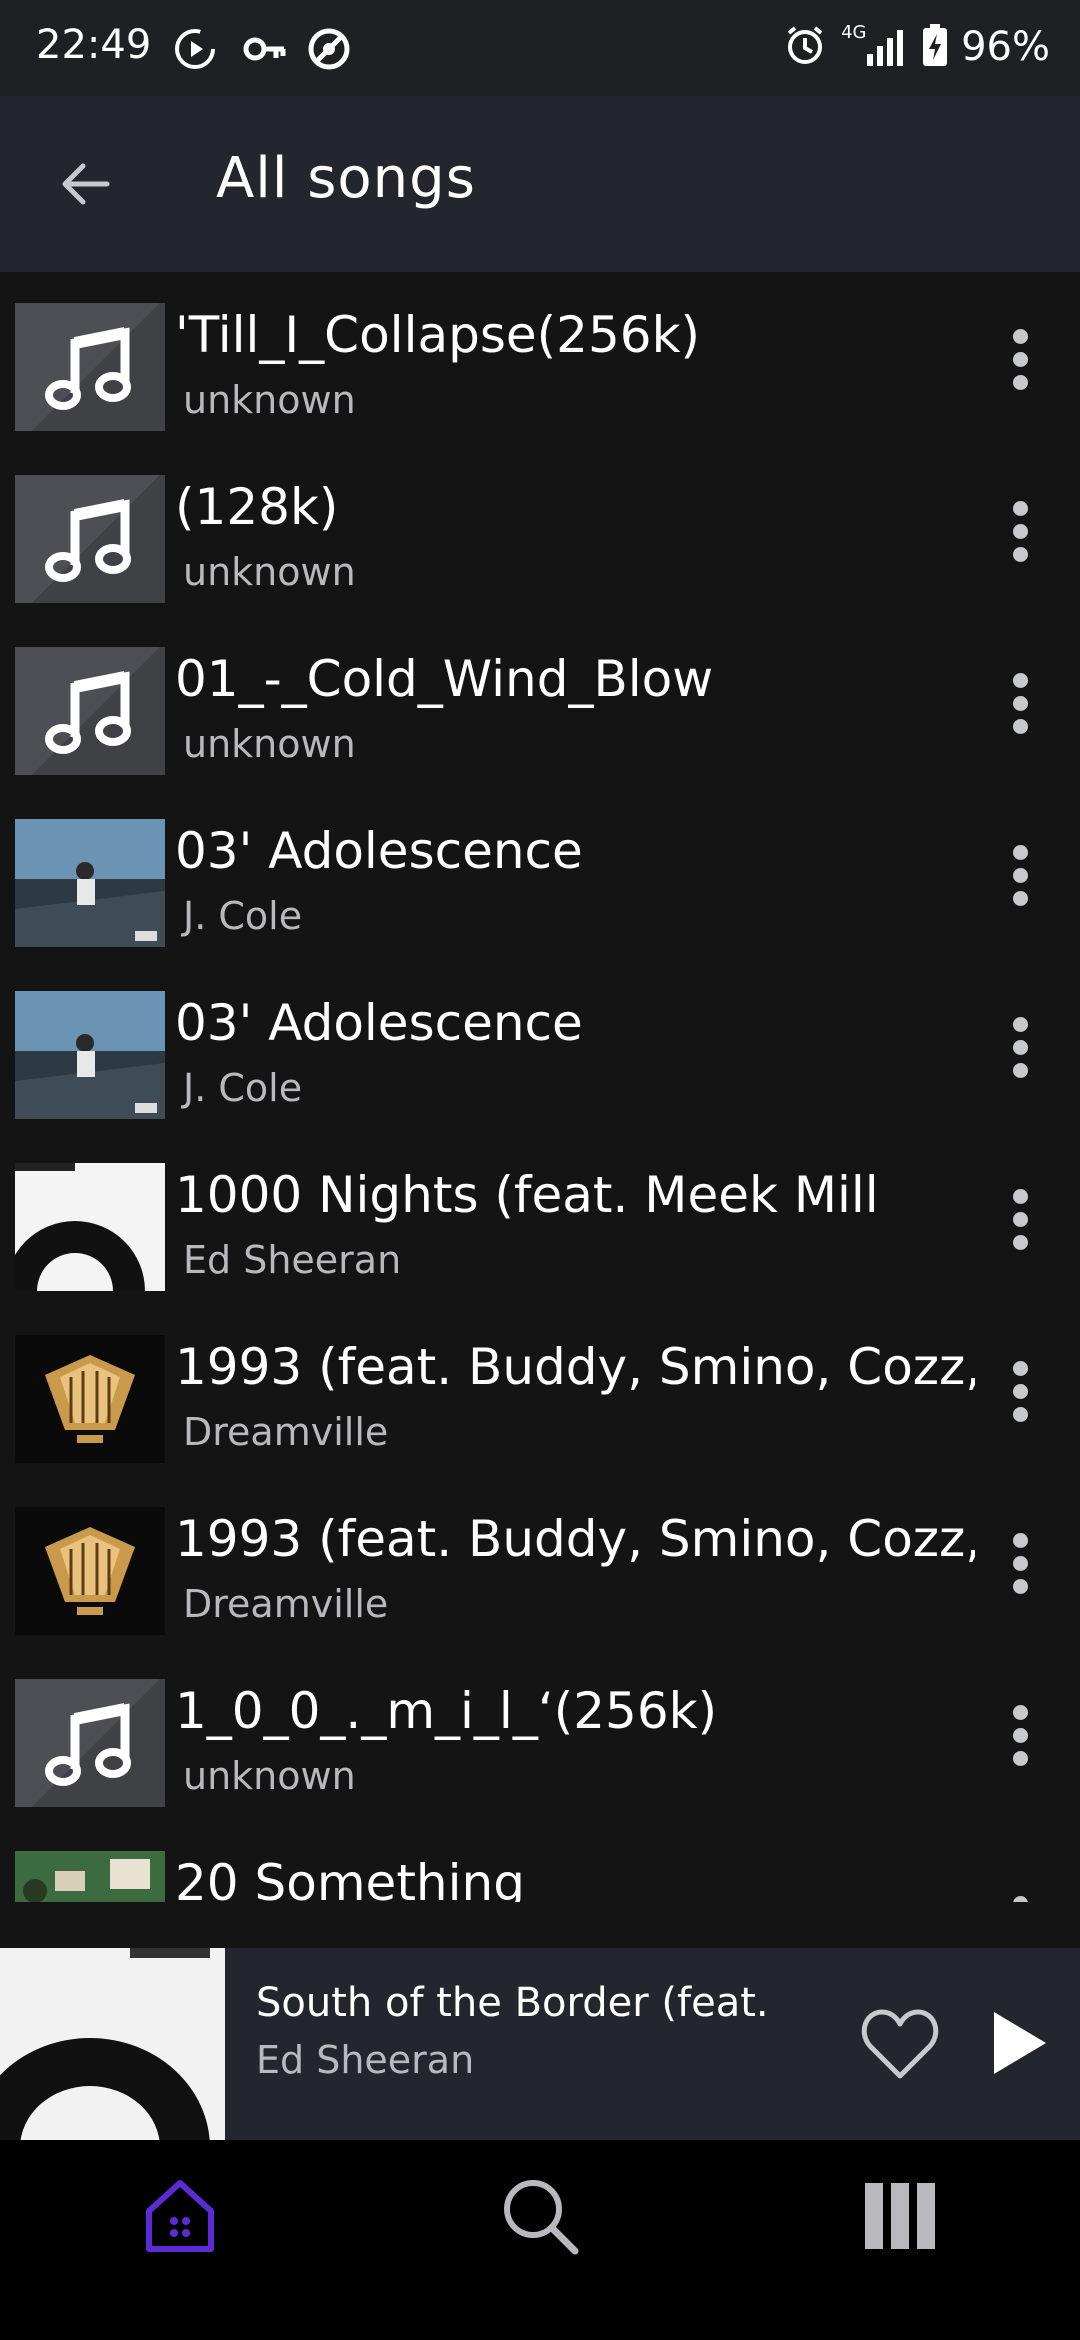 Image resolution: width=1080 pixels, height=2340 pixels. I want to click on song-artist: Ed Sheeran, so click(292, 1260).